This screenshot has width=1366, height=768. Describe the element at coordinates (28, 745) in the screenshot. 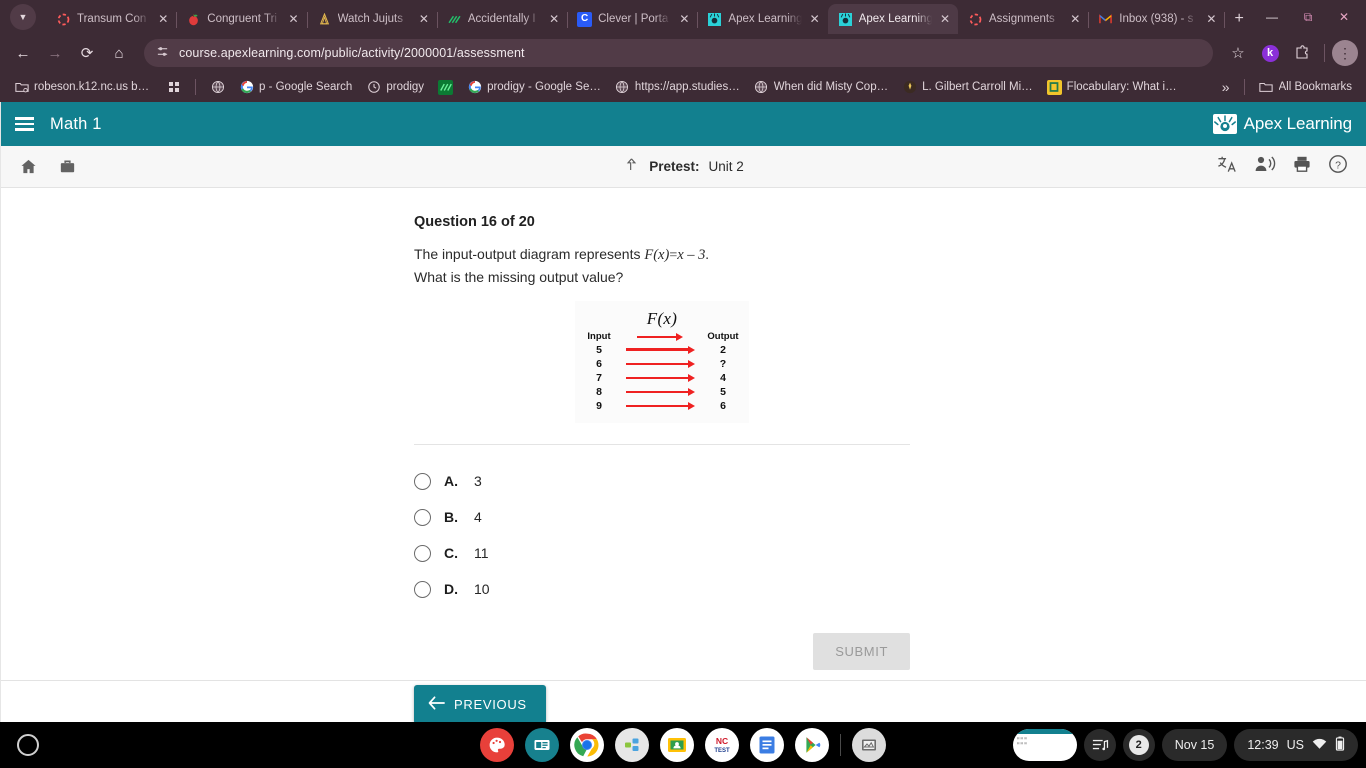

I see `launcher-circle-icon` at that location.